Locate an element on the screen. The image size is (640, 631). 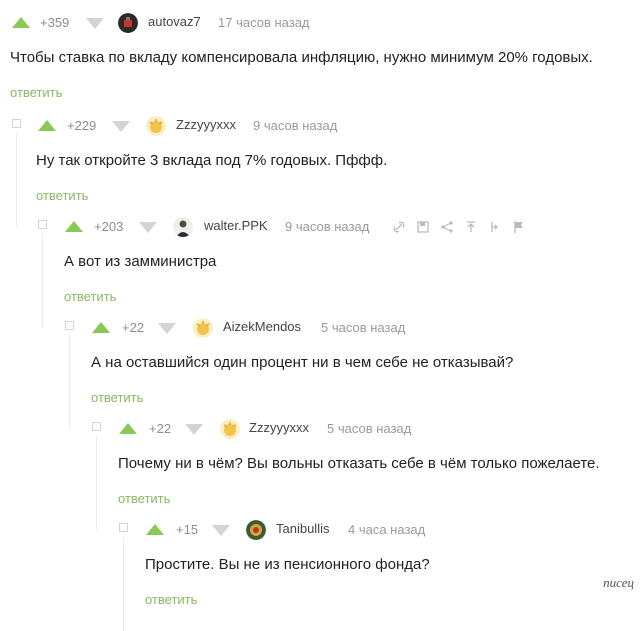
save-icon is located at coordinates (423, 227).